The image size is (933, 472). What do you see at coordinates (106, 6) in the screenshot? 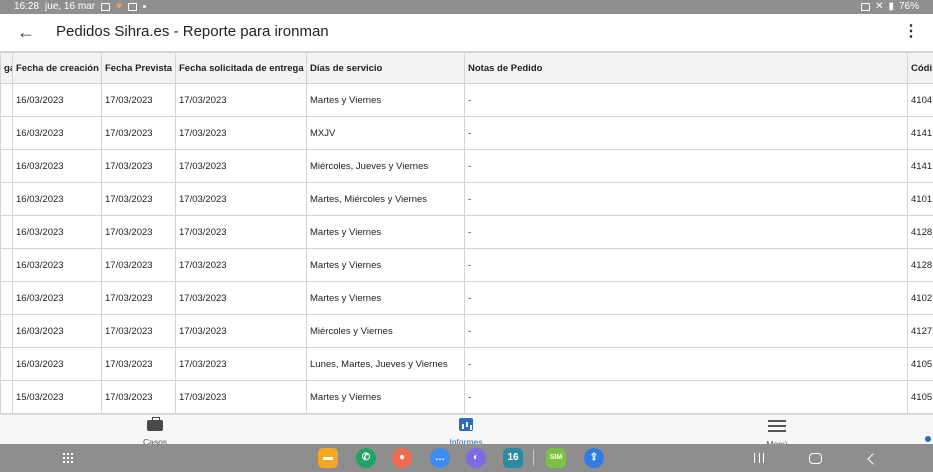
I see `image-notification-icon` at bounding box center [106, 6].